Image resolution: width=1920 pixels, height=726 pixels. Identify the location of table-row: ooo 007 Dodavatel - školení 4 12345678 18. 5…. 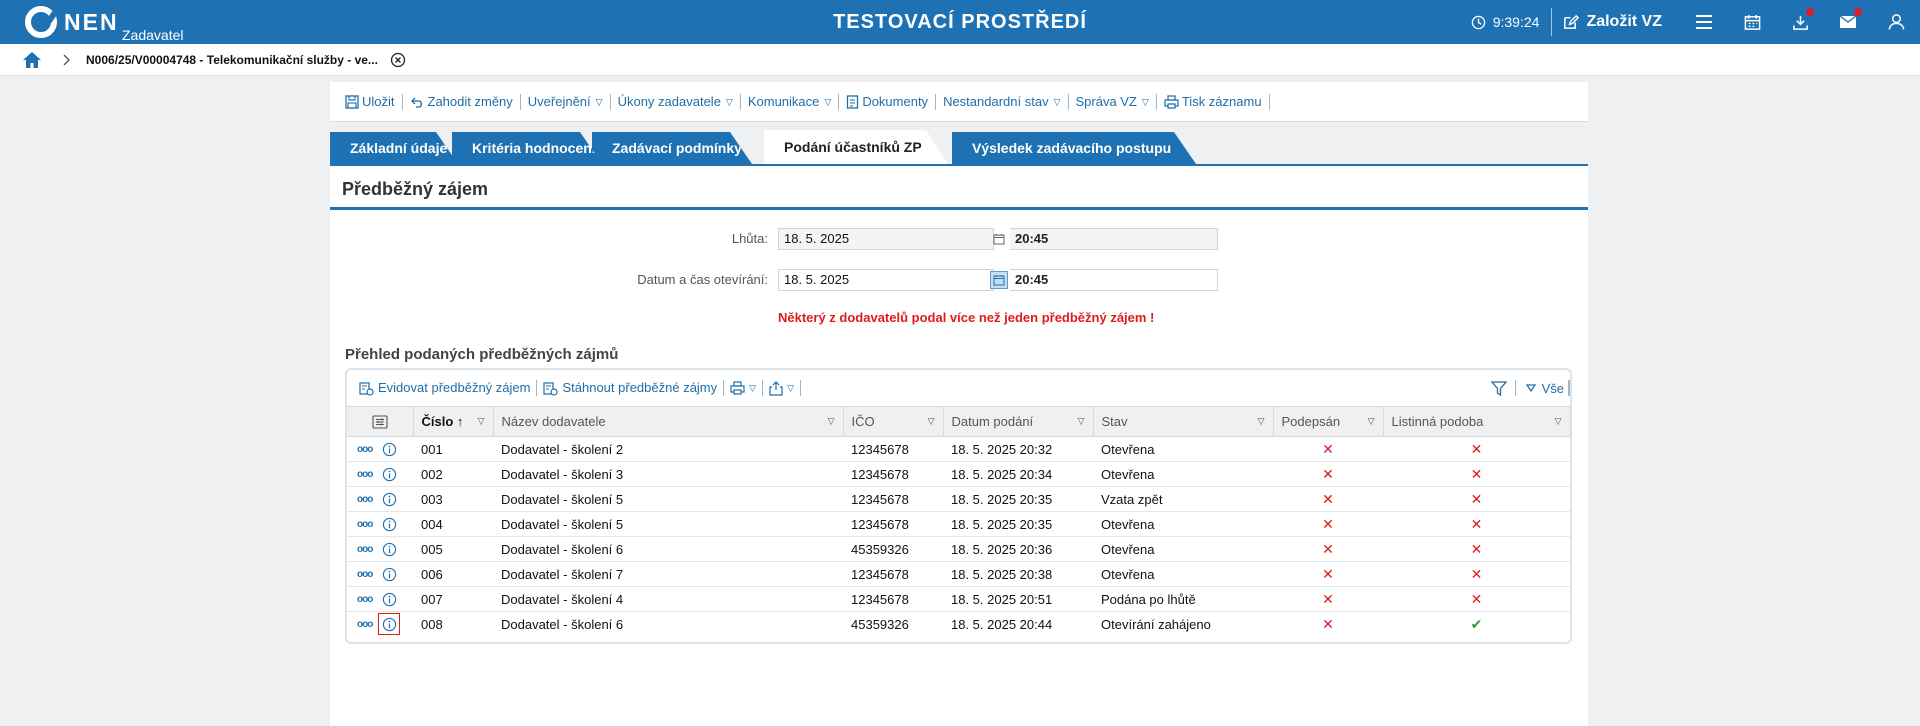
(958, 599).